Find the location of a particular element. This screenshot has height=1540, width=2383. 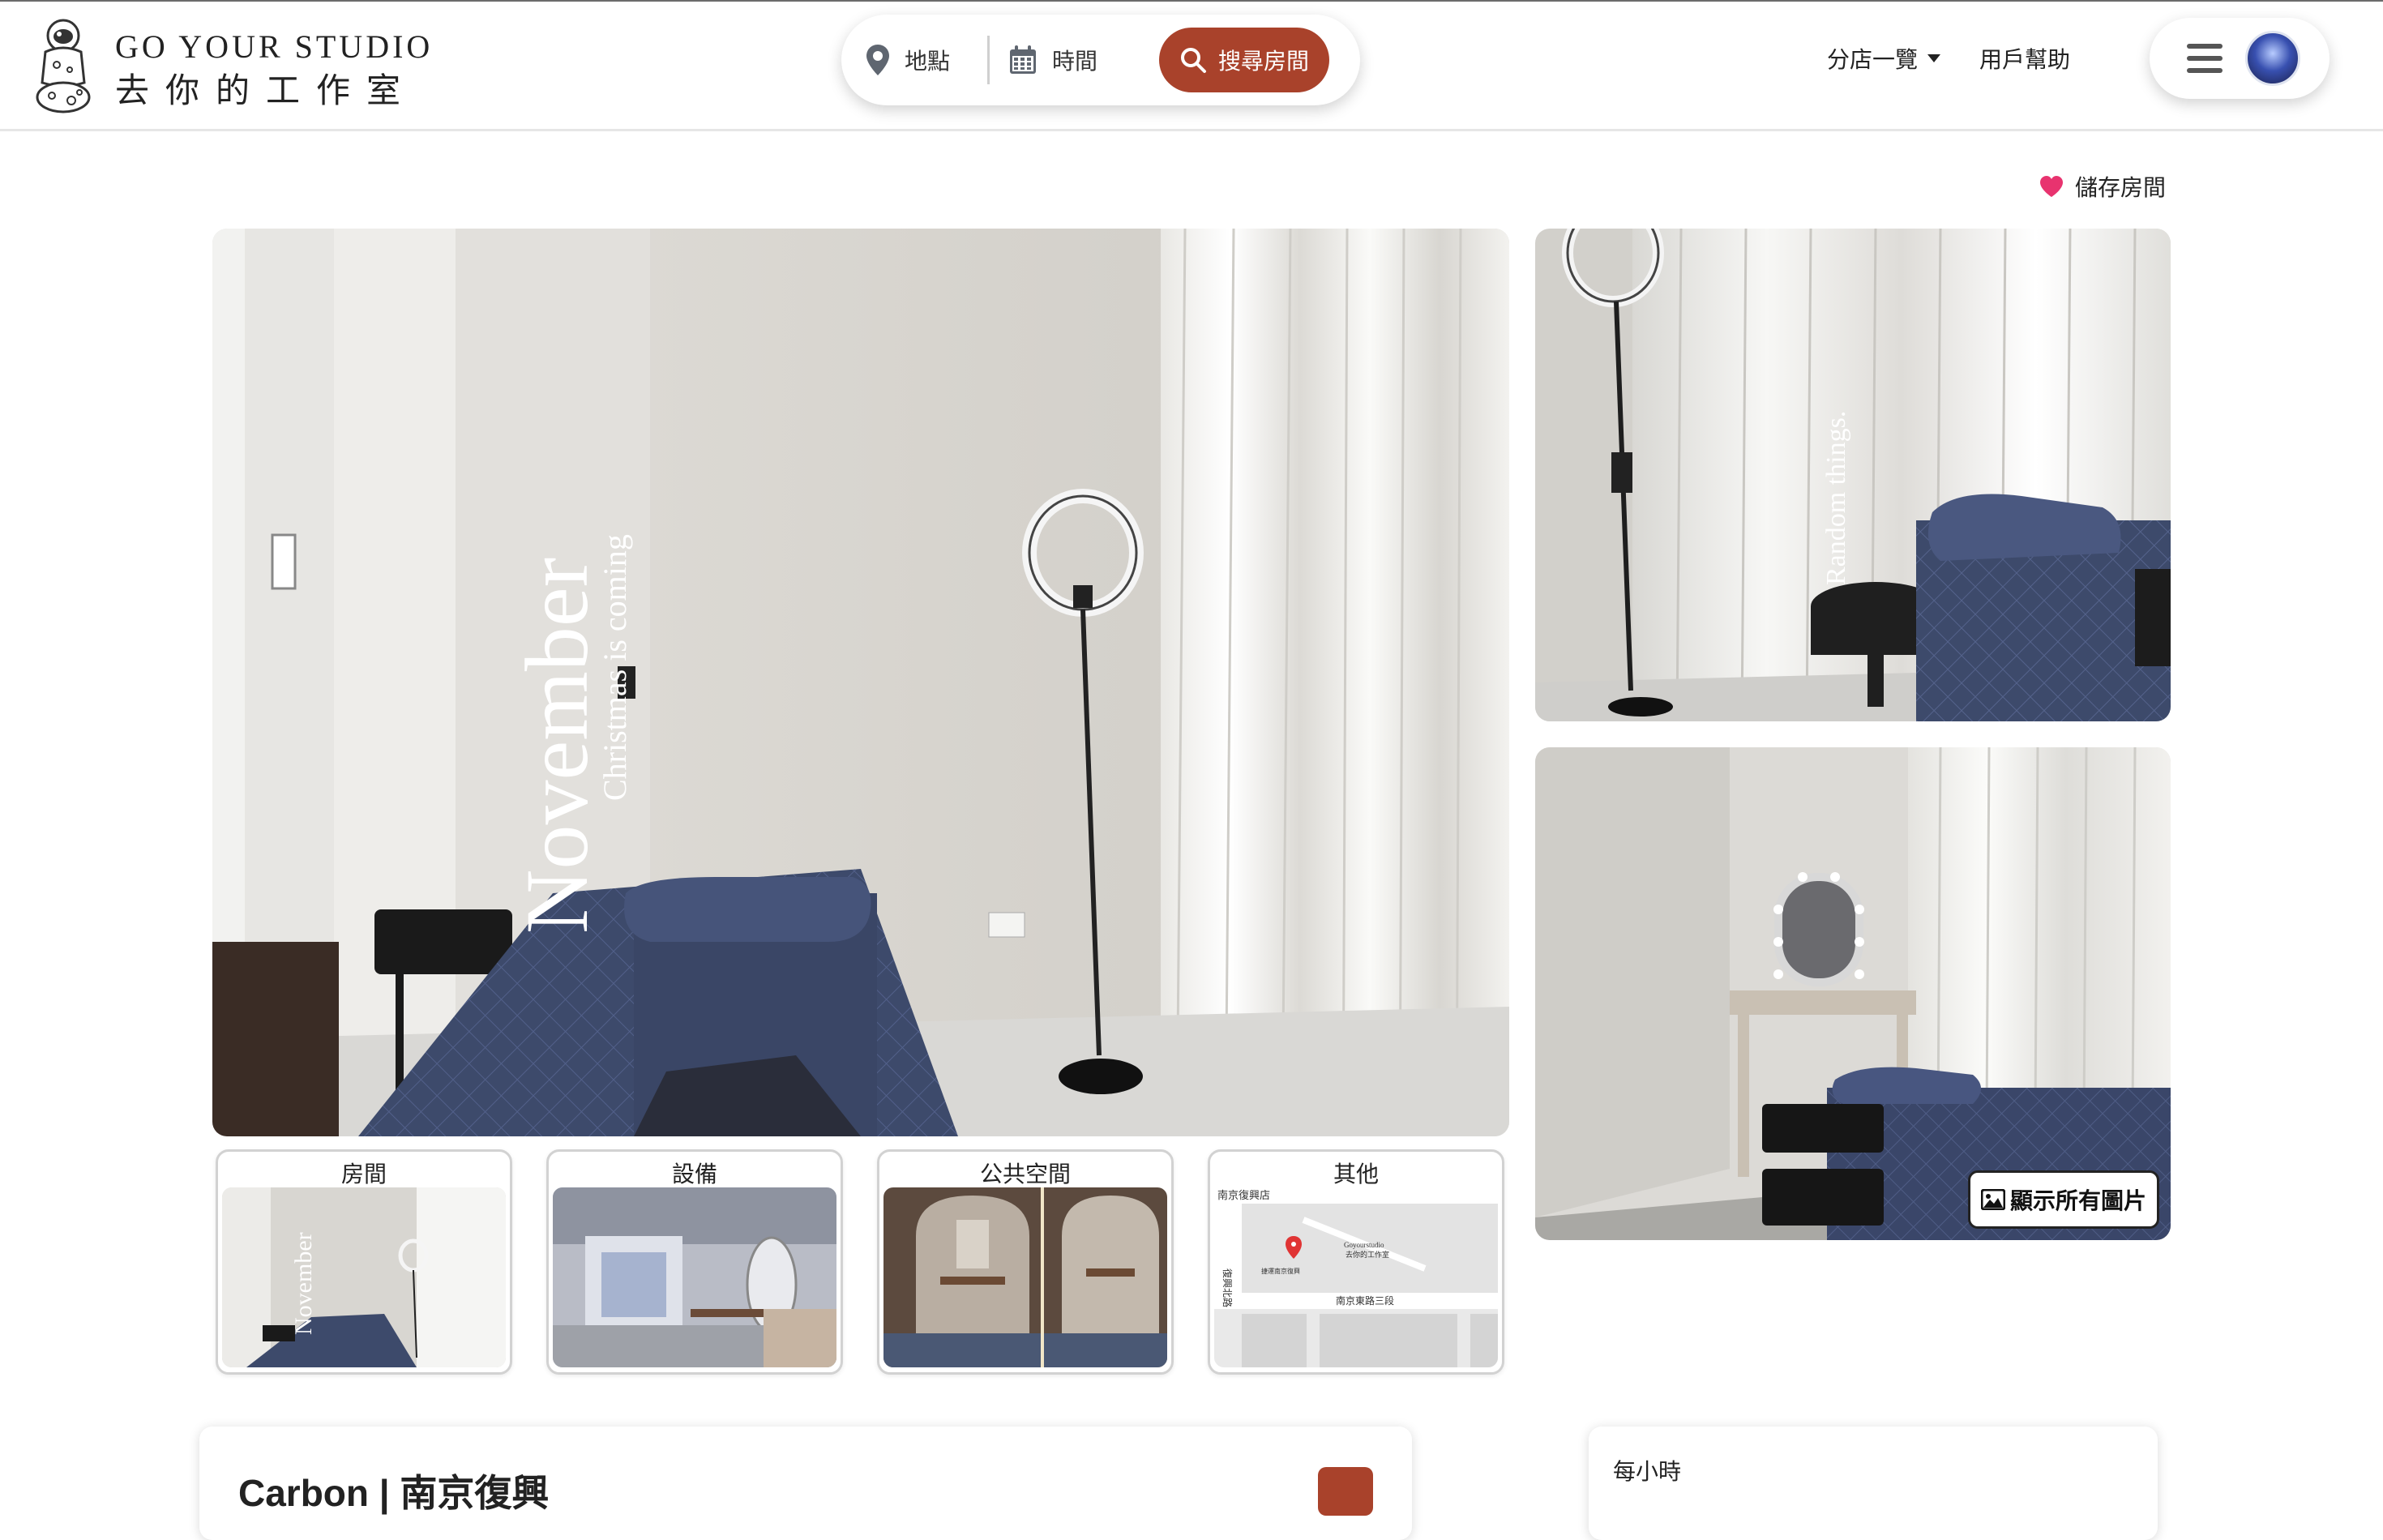

room-thumb-illustration: November is located at coordinates (364, 1277).